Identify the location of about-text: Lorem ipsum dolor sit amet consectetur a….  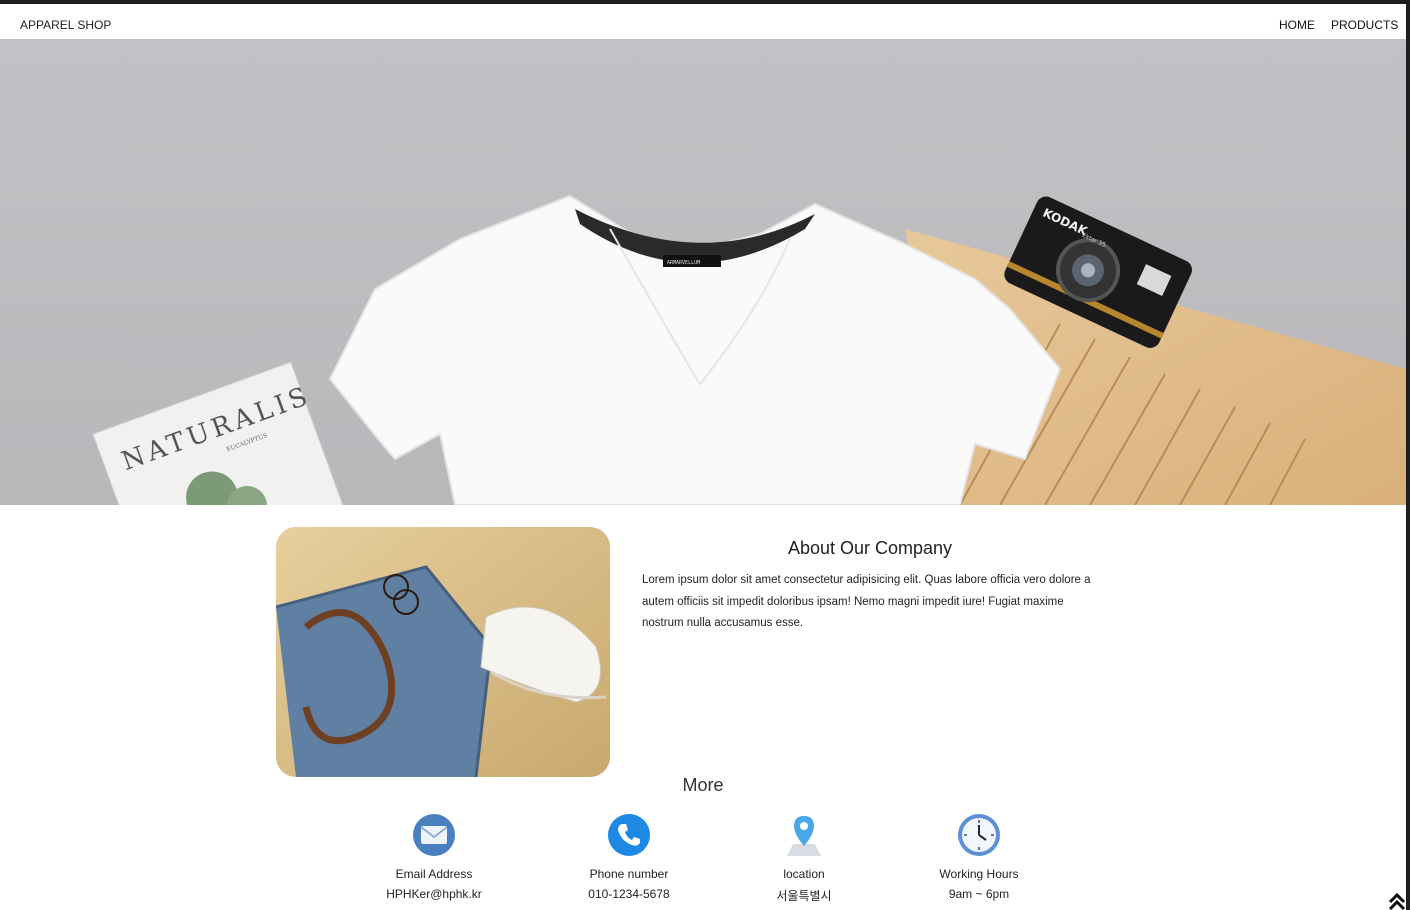
(866, 601).